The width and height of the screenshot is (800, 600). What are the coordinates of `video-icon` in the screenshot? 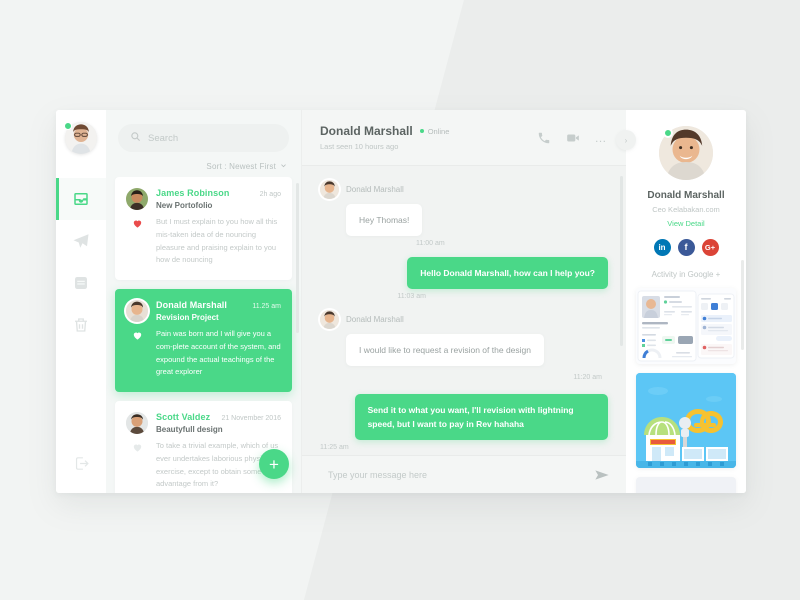 It's located at (573, 138).